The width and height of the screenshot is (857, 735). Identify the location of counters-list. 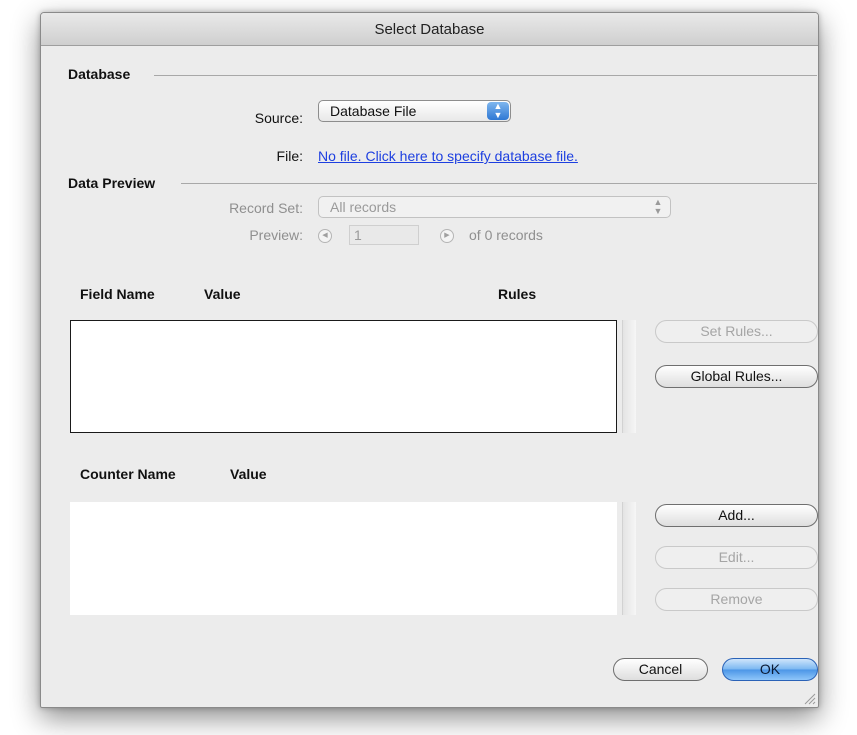
(343, 558).